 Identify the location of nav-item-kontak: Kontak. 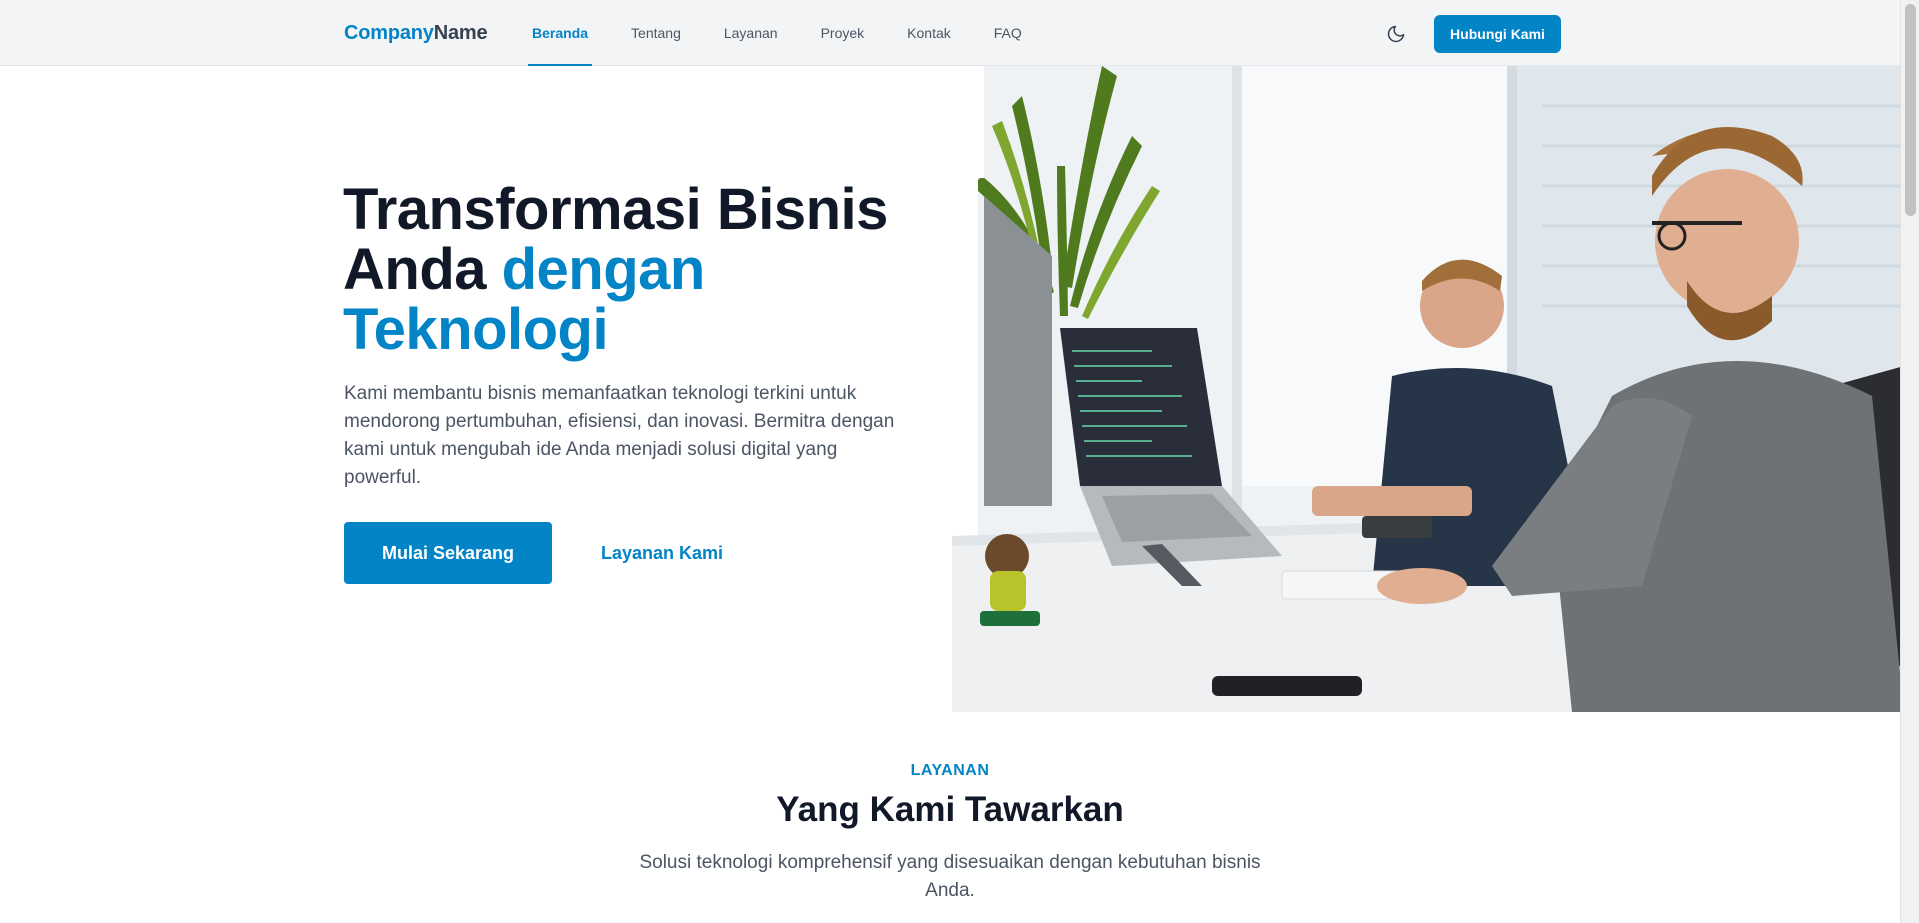
(929, 33).